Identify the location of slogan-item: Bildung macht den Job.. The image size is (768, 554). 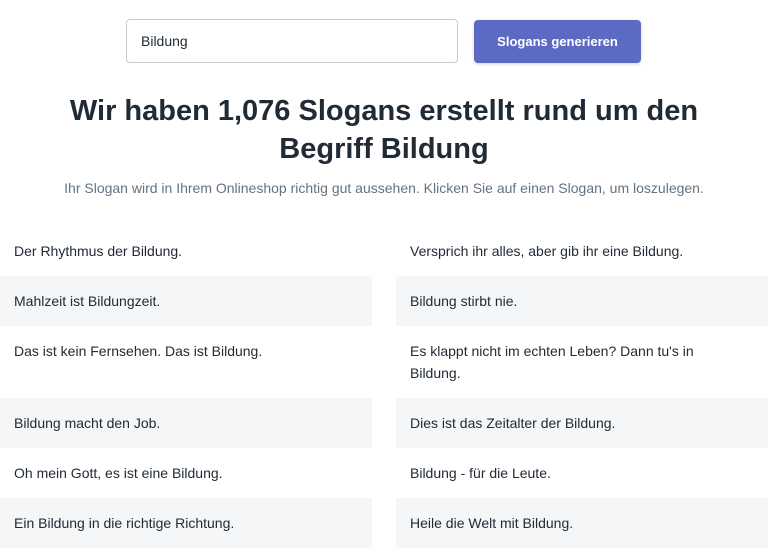
(186, 423).